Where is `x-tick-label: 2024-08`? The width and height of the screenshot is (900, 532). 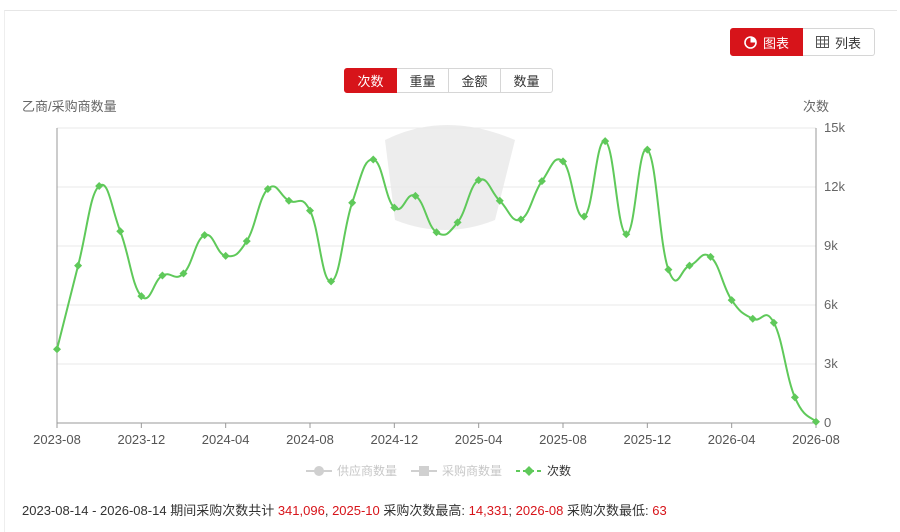
x-tick-label: 2024-08 is located at coordinates (310, 439).